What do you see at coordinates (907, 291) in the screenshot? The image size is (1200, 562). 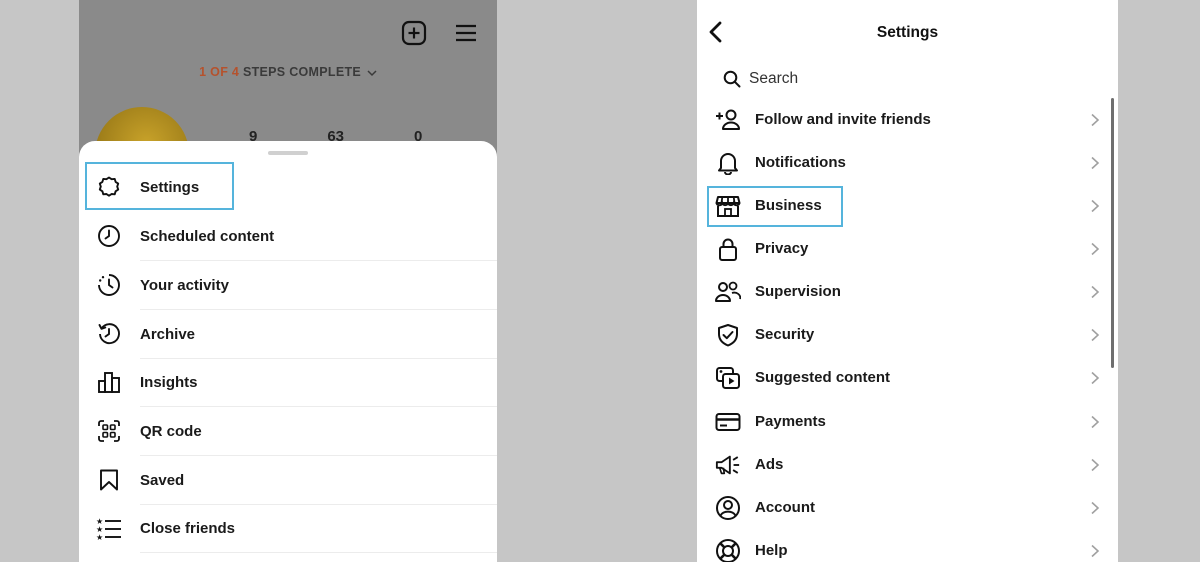 I see `settings-item-supervision: Supervision` at bounding box center [907, 291].